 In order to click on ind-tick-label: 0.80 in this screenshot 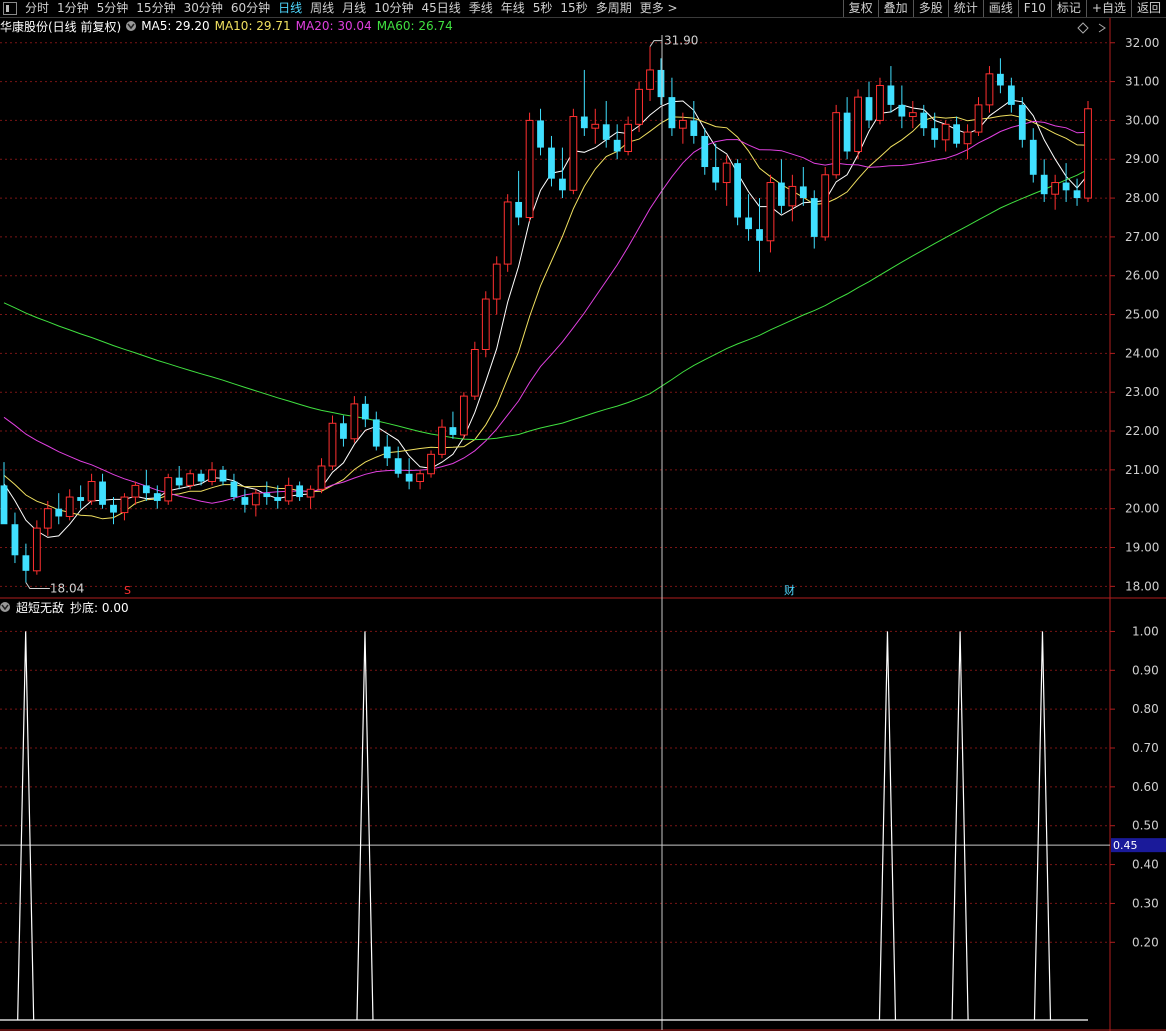, I will do `click(1145, 709)`.